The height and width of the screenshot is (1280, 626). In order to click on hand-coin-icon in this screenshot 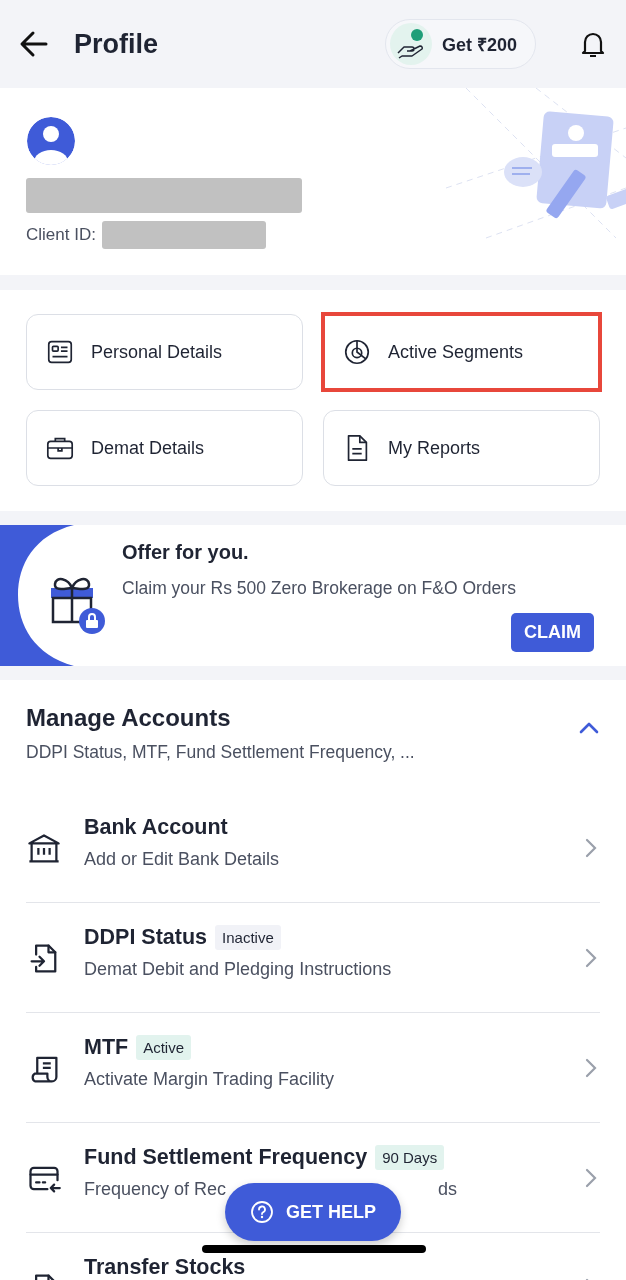, I will do `click(410, 44)`.